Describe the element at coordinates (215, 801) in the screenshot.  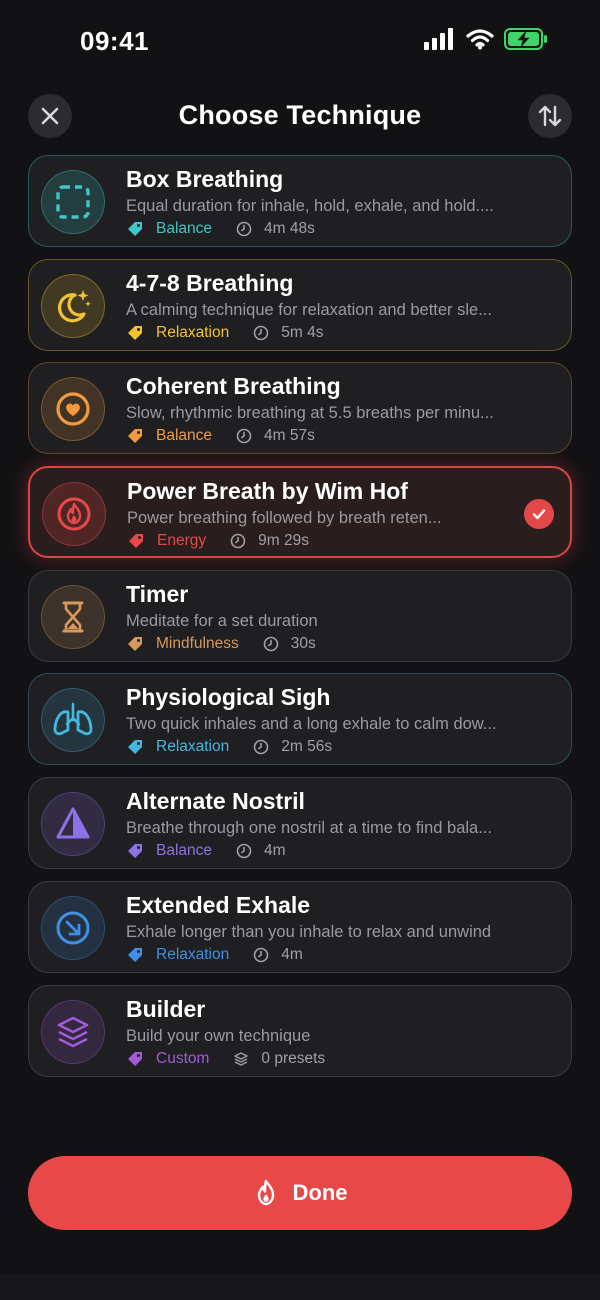
I see `technique-title: Alternate Nostril` at that location.